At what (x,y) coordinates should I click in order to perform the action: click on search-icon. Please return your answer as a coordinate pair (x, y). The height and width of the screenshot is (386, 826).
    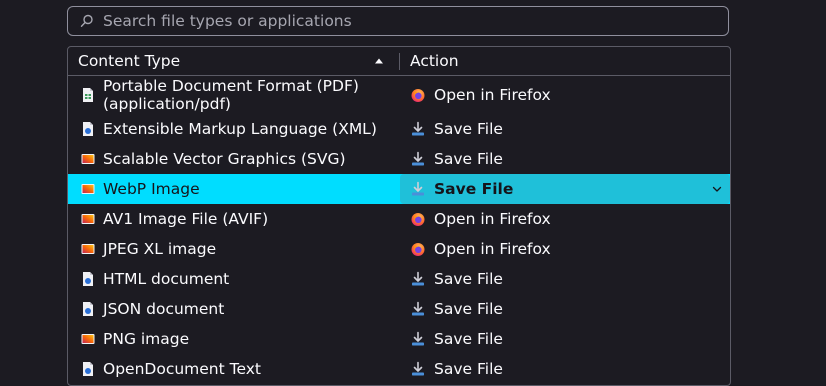
    Looking at the image, I should click on (86, 20).